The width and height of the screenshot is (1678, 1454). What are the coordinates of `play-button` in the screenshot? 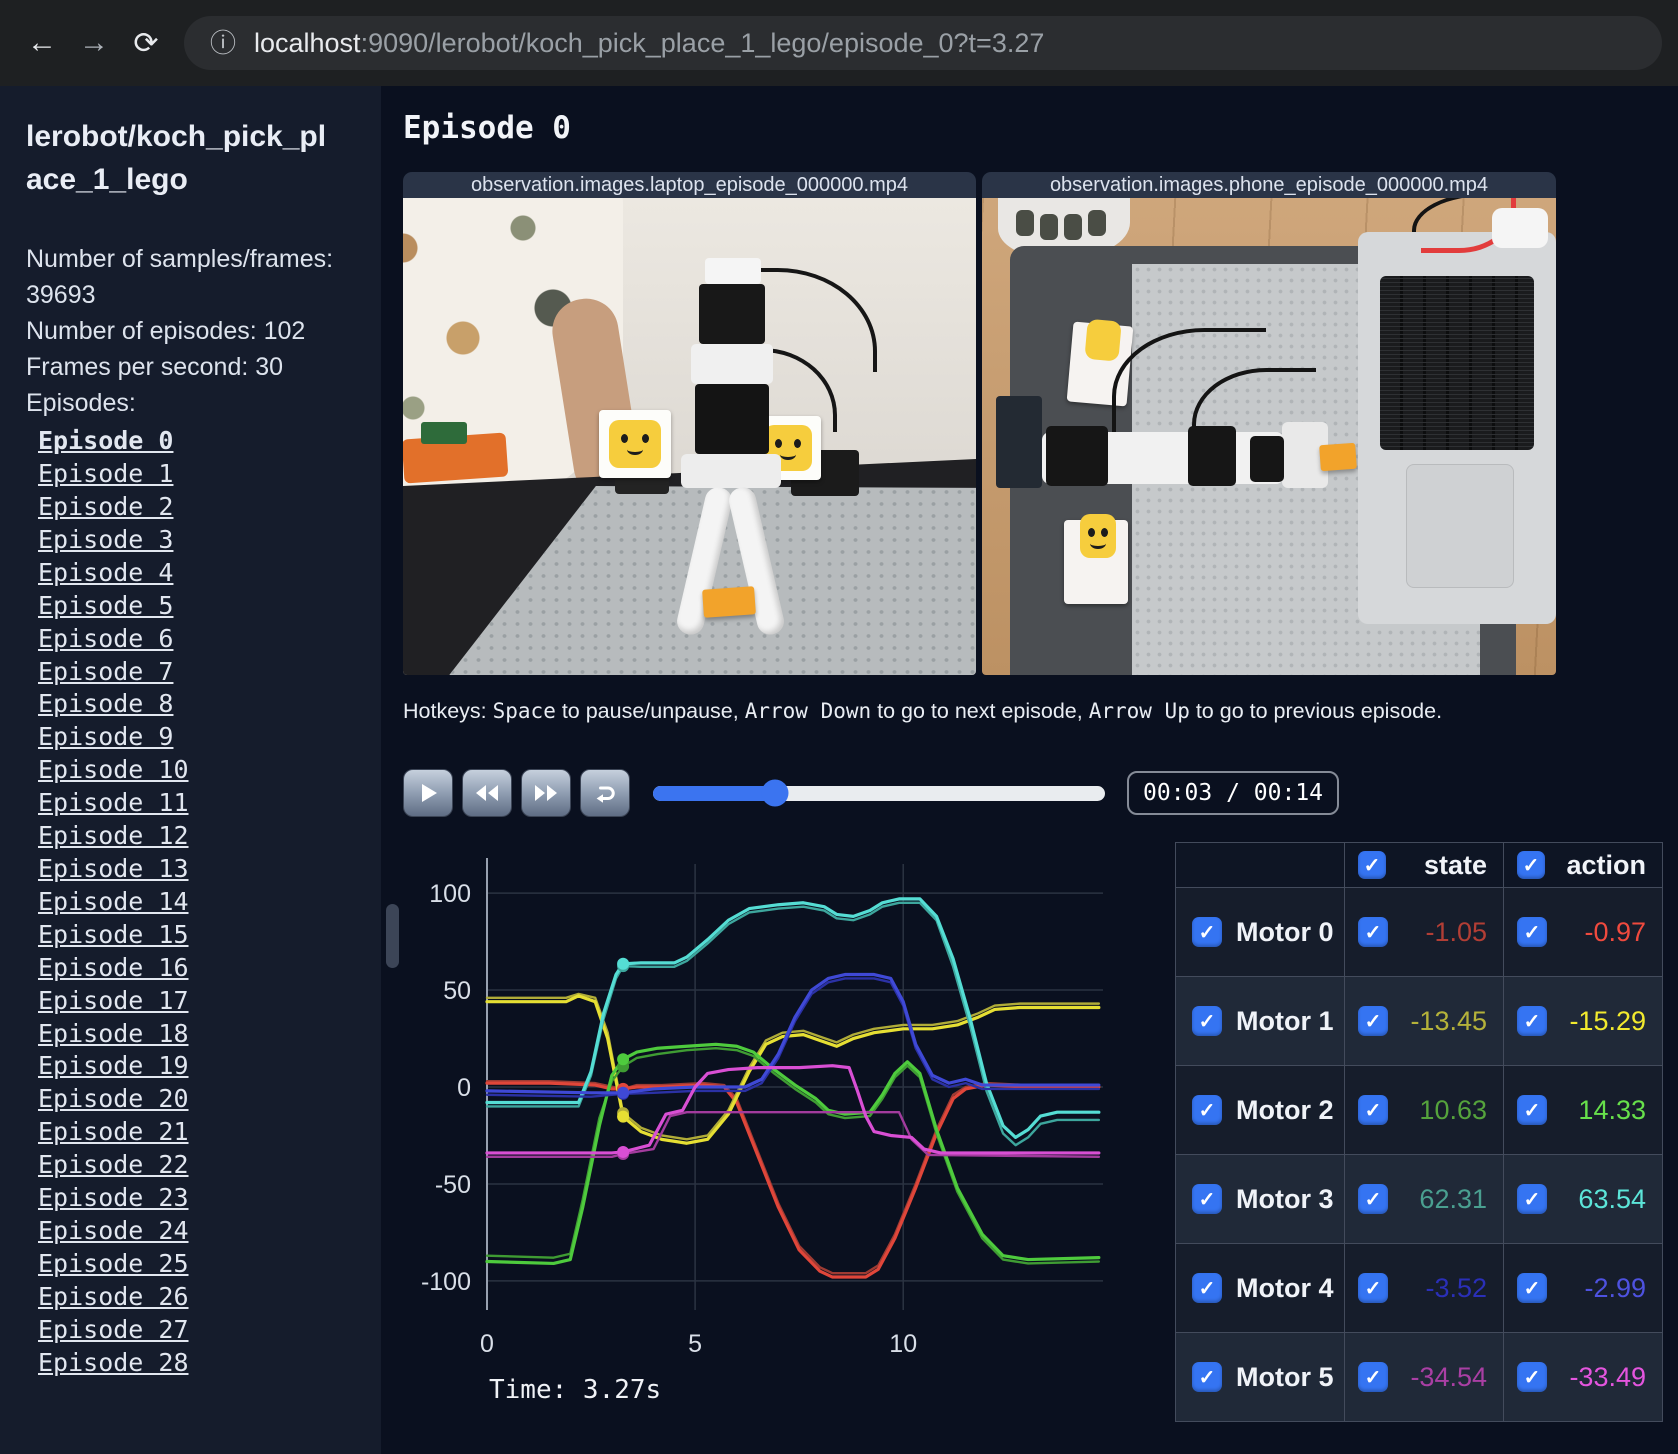 It's located at (428, 793).